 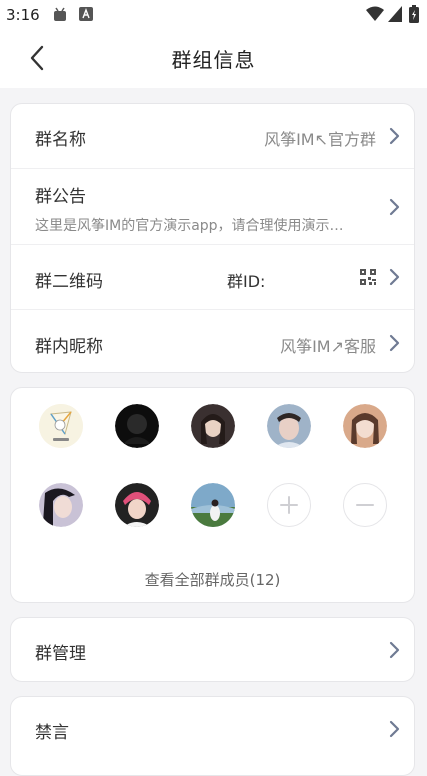 I want to click on cell-signal-icon, so click(x=395, y=14).